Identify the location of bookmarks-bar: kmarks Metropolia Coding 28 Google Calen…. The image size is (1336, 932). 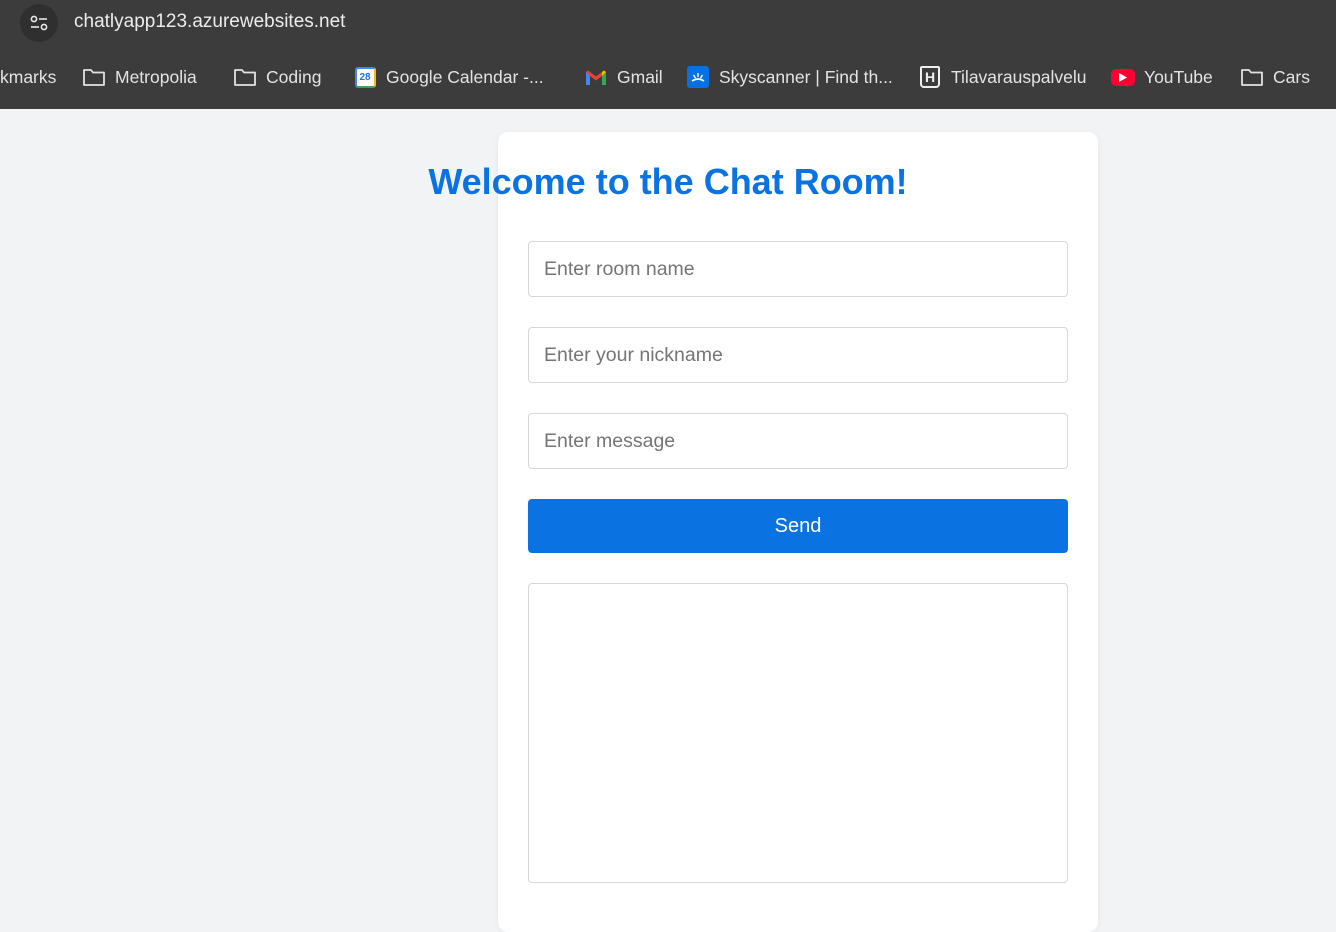
(668, 77).